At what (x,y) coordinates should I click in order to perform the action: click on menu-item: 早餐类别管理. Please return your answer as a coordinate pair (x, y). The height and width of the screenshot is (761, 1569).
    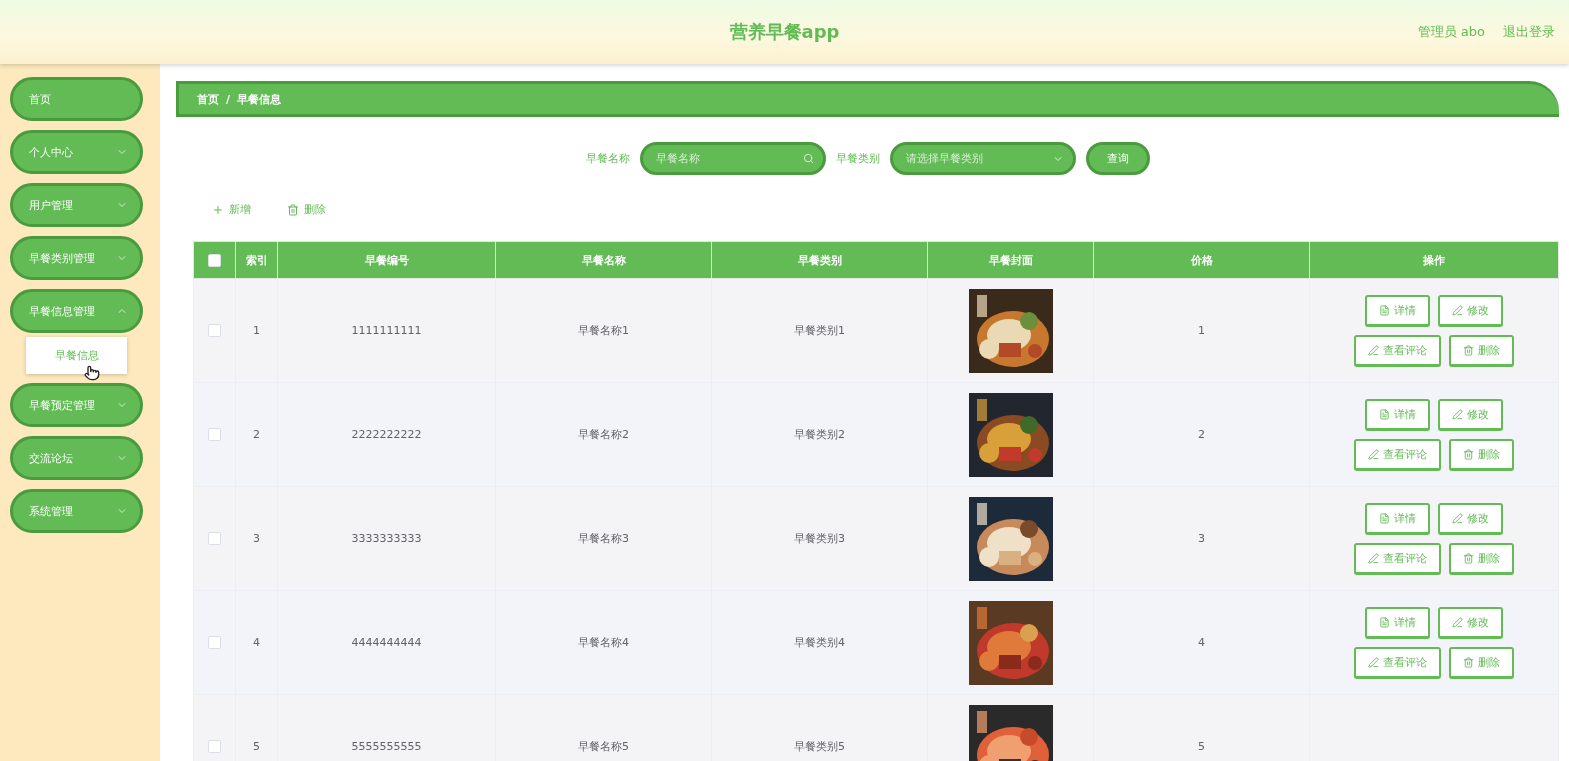
    Looking at the image, I should click on (76, 258).